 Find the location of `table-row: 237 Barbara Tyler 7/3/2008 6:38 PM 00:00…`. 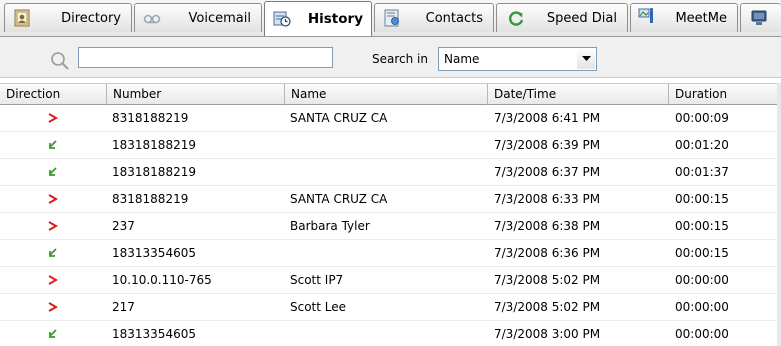

table-row: 237 Barbara Tyler 7/3/2008 6:38 PM 00:00… is located at coordinates (390, 226).